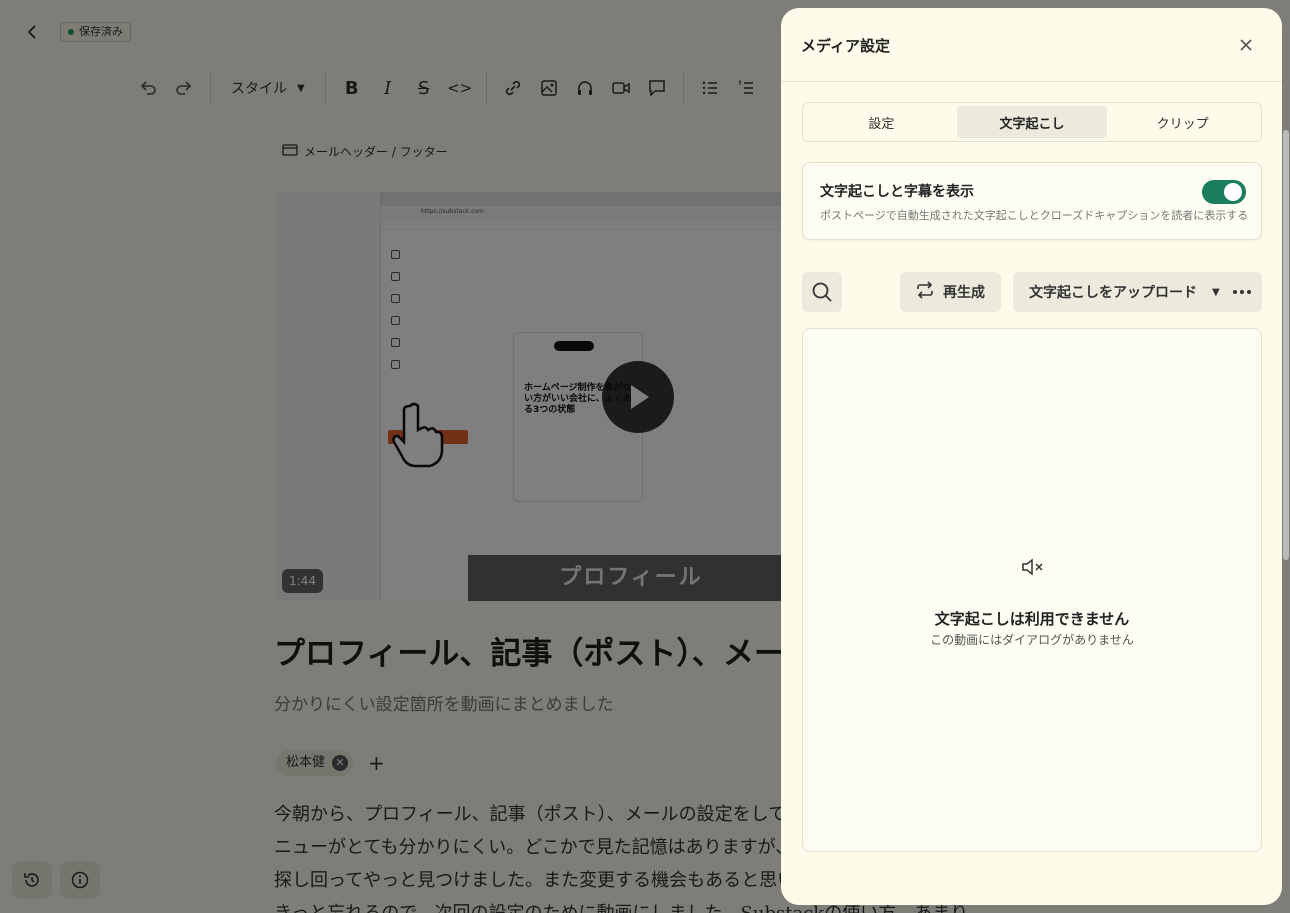 The image size is (1290, 913). What do you see at coordinates (1032, 640) in the screenshot?
I see `empty-state-subtitle: この動画にはダイアログがありません` at bounding box center [1032, 640].